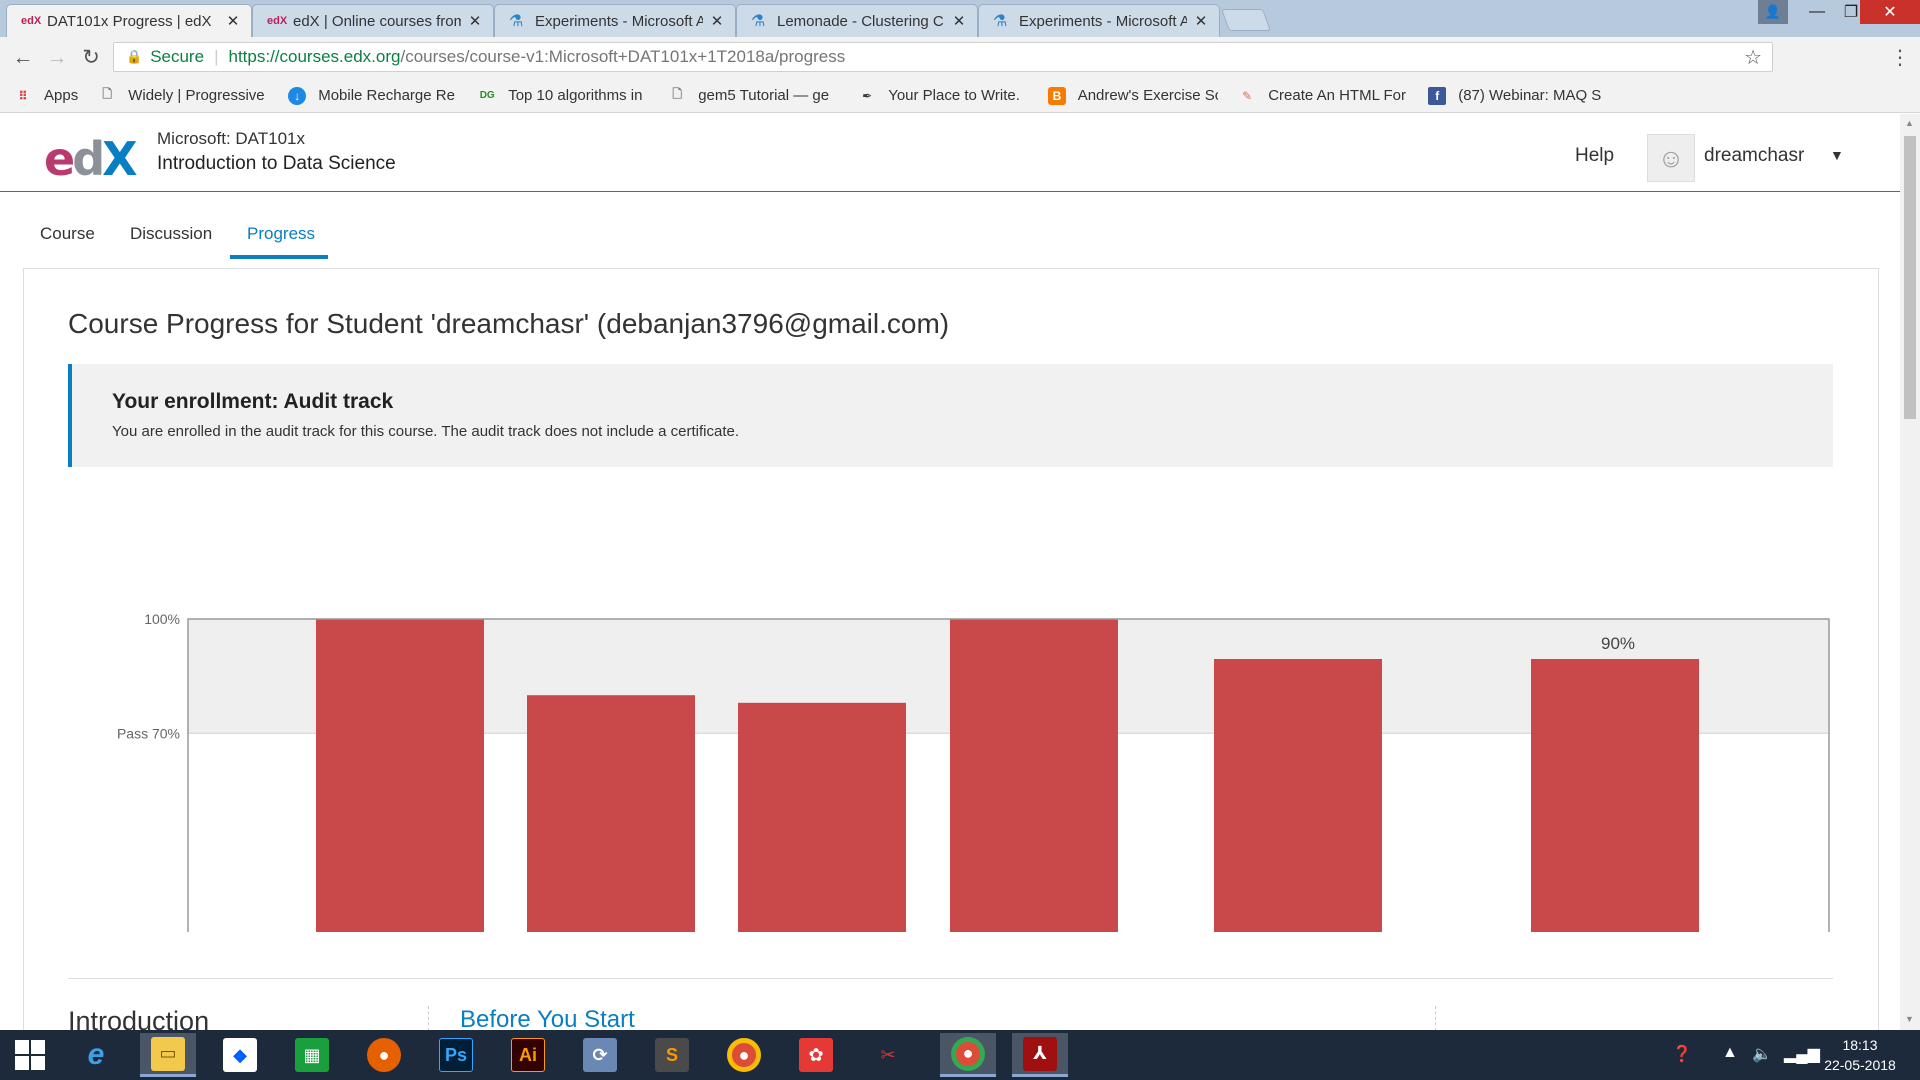 Image resolution: width=1920 pixels, height=1080 pixels. I want to click on bookmark-label: Mobile Recharge Re, so click(386, 95).